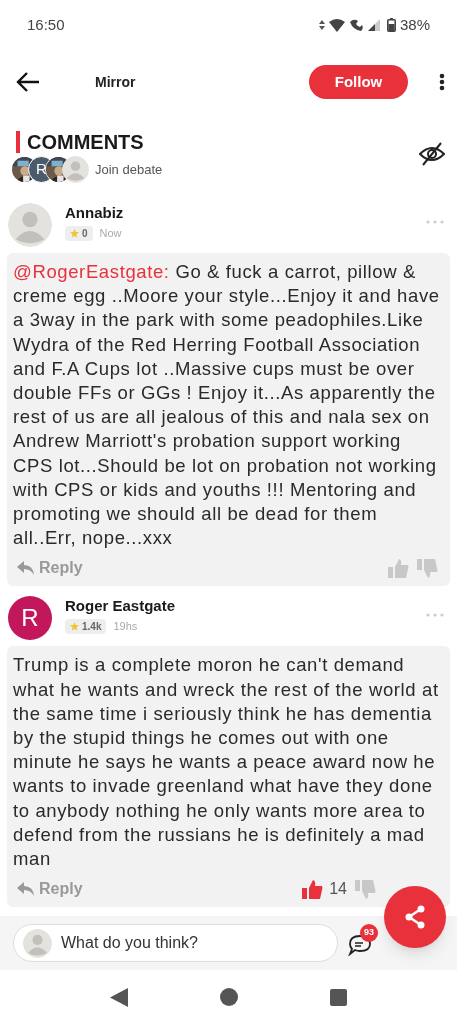 The width and height of the screenshot is (457, 1024). Describe the element at coordinates (358, 82) in the screenshot. I see `follow-button: Follow` at that location.